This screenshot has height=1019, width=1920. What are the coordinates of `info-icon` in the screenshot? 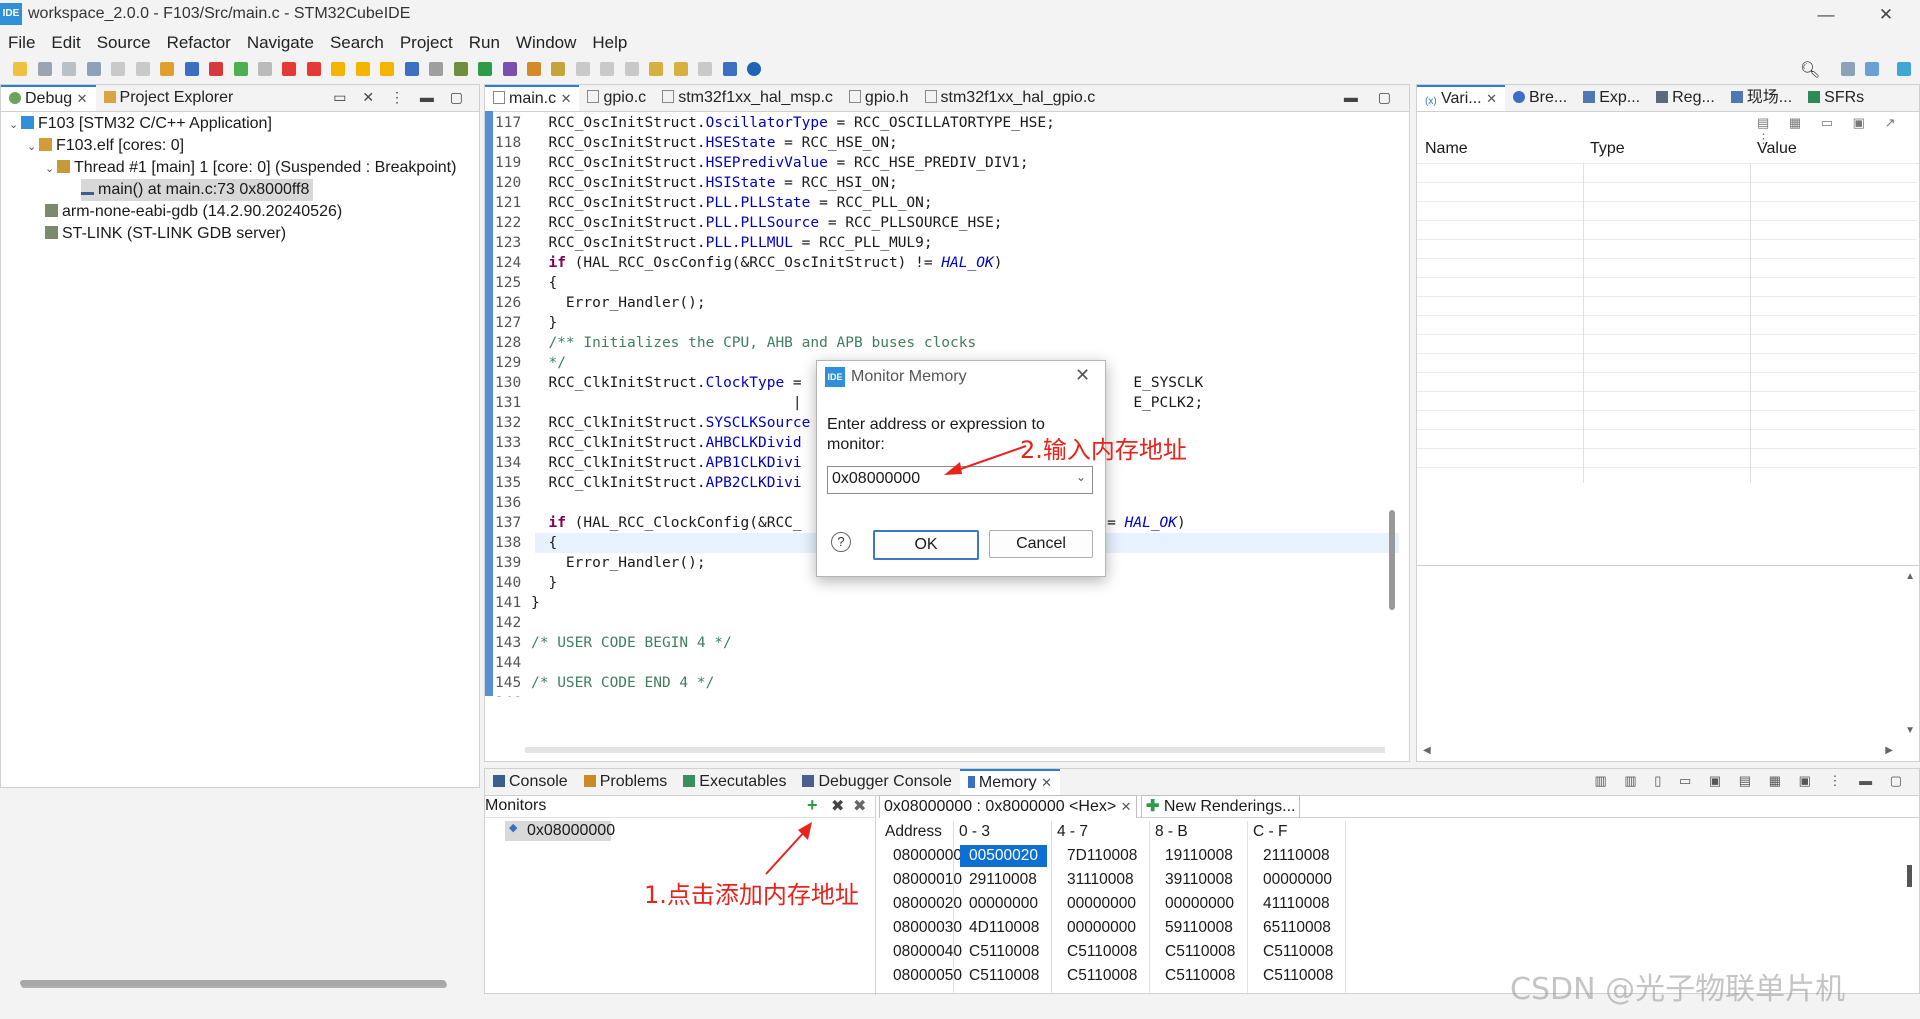 It's located at (754, 69).